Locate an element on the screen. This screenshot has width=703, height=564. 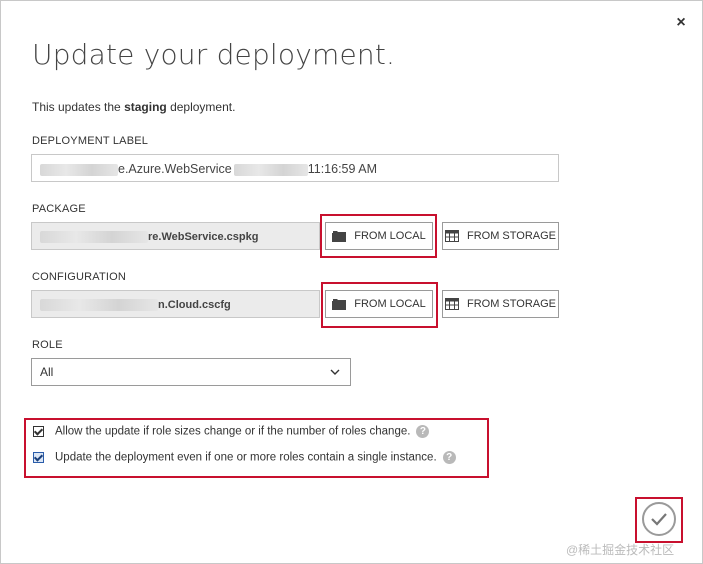
chevron-down-icon is located at coordinates (335, 372).